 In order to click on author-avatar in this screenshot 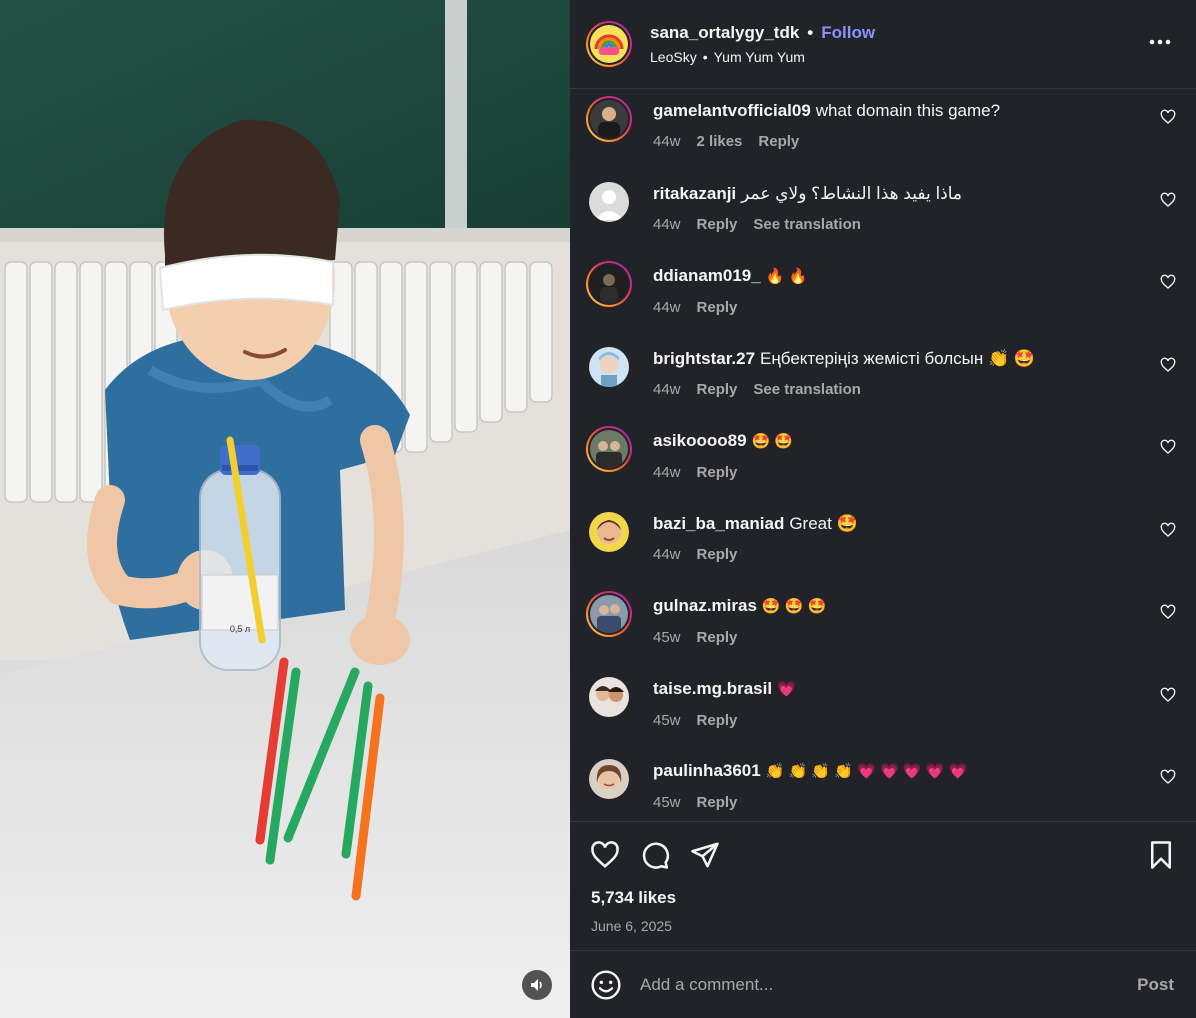, I will do `click(609, 44)`.